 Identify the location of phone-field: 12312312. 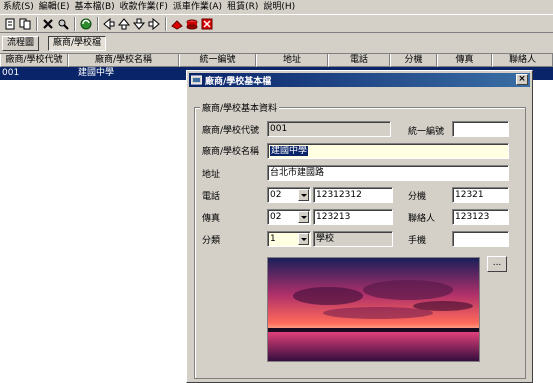
(353, 195).